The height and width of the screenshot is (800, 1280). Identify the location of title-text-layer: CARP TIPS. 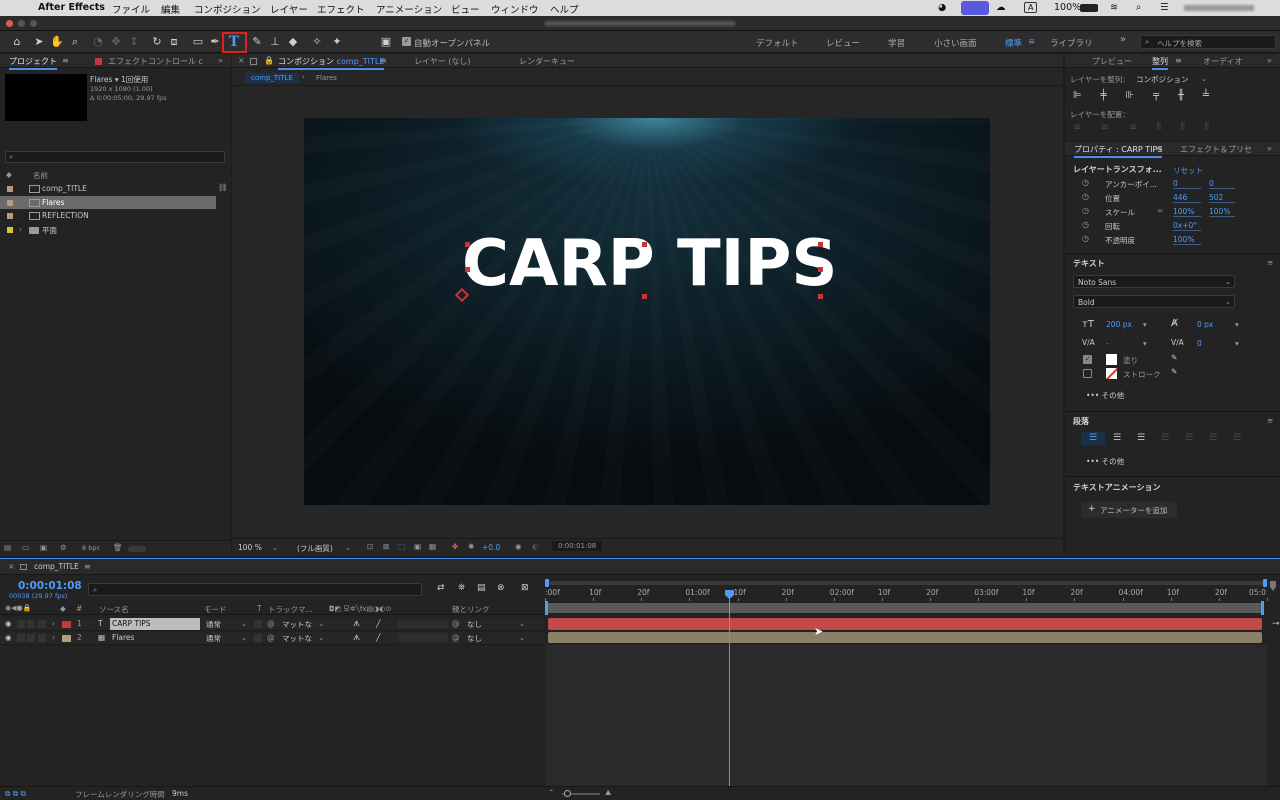
(649, 264).